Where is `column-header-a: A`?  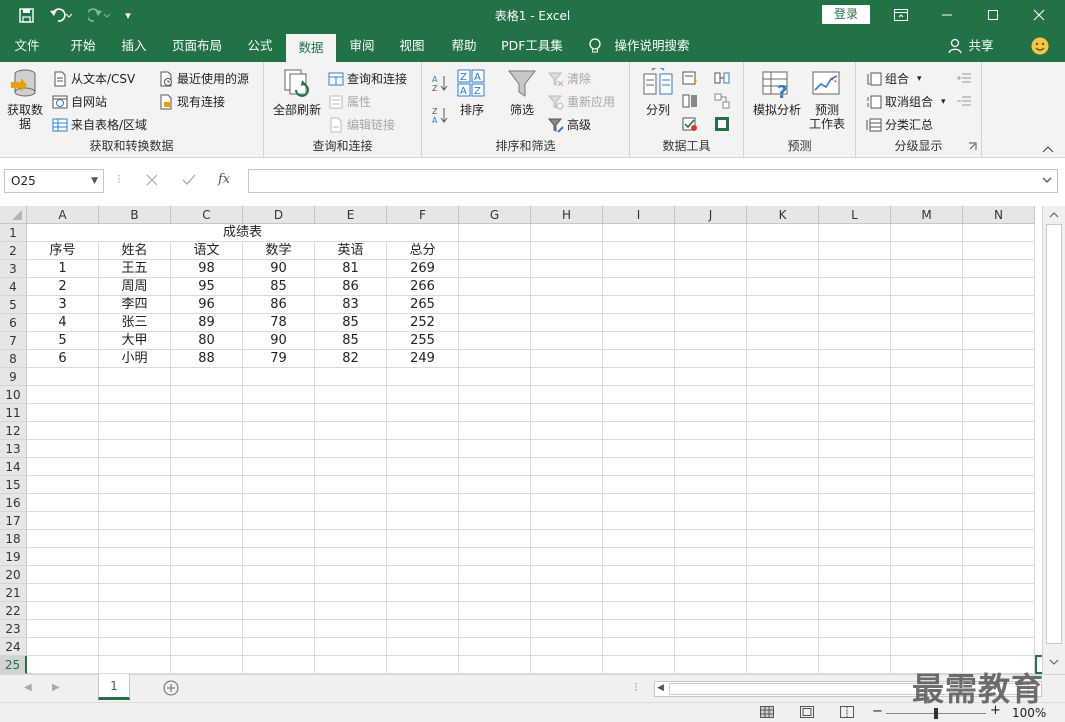 column-header-a: A is located at coordinates (63, 215).